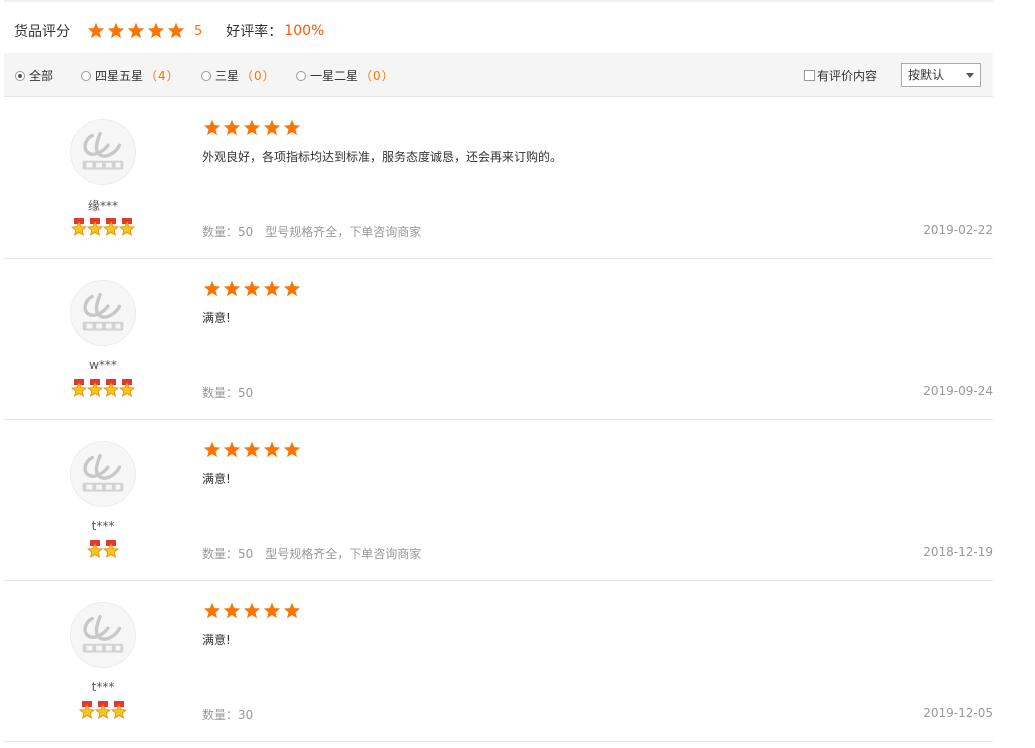  Describe the element at coordinates (926, 75) in the screenshot. I see `sort-value: 按默认` at that location.